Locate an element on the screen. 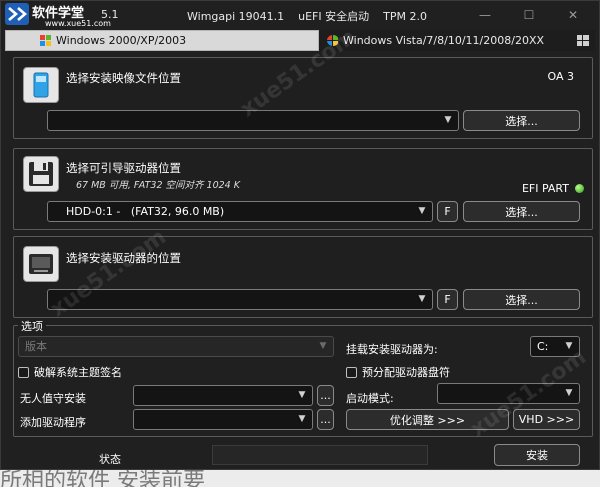 The image size is (600, 487). install-format-button: F is located at coordinates (447, 299).